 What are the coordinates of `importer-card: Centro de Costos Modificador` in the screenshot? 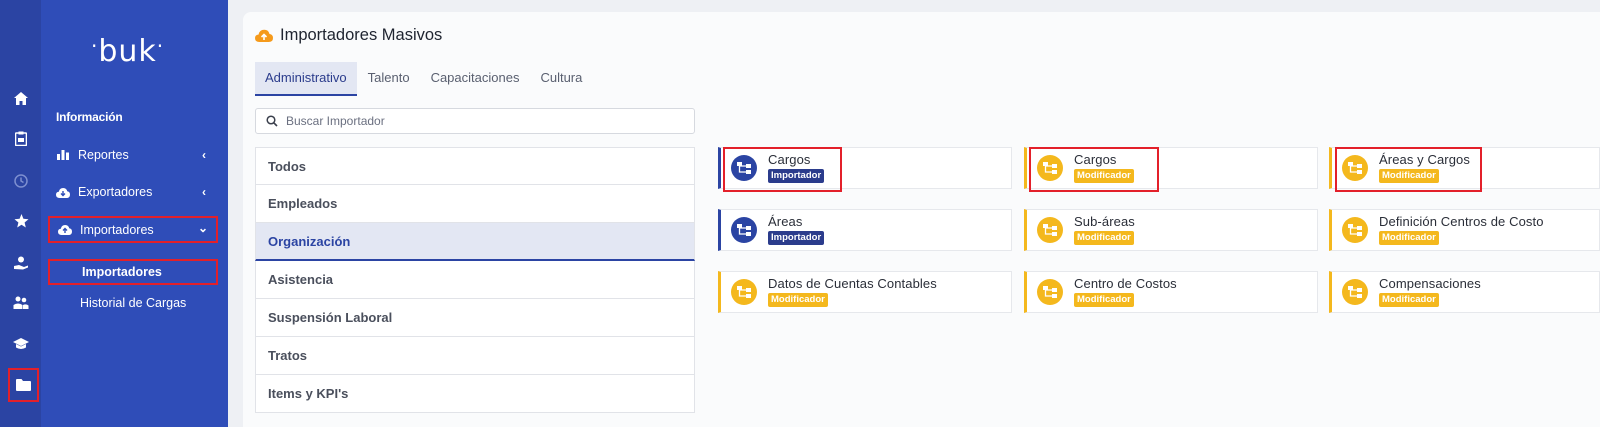 It's located at (1171, 292).